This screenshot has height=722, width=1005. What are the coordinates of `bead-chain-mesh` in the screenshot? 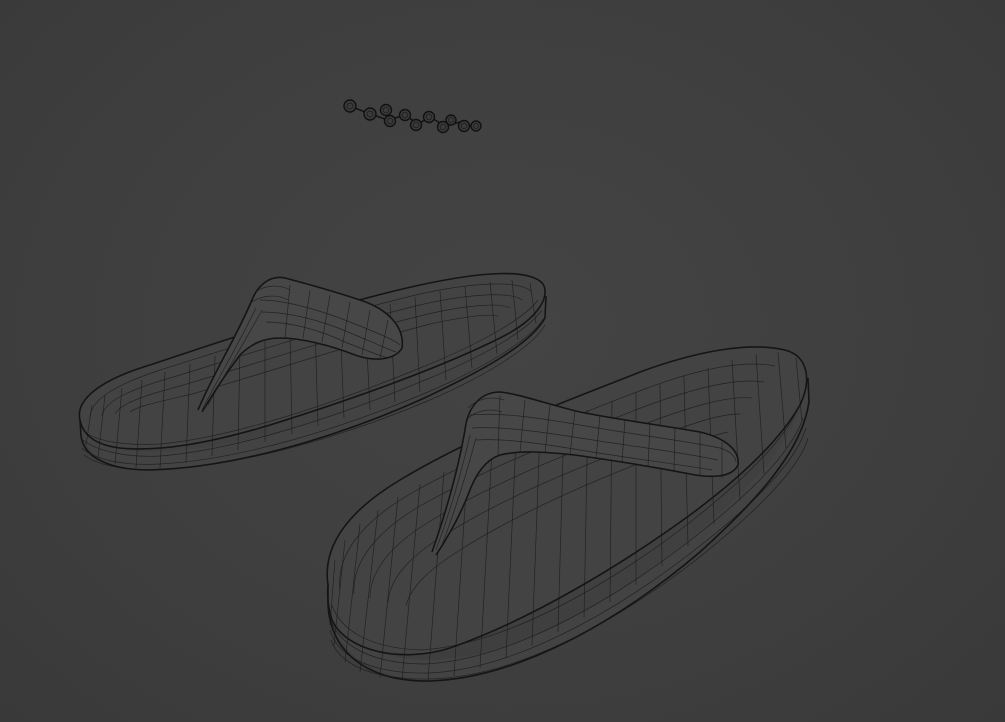 It's located at (412, 116).